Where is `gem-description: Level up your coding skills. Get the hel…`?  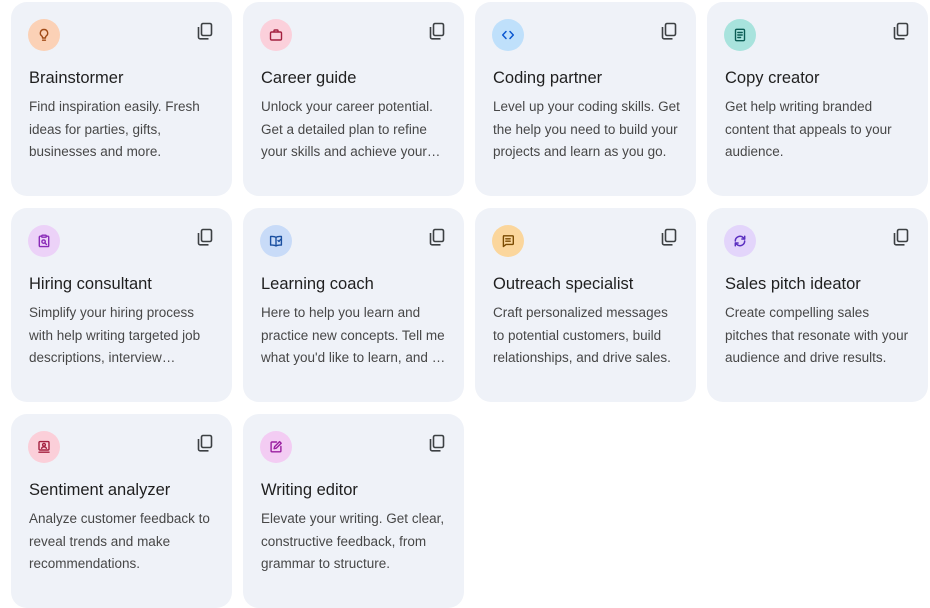
gem-description: Level up your coding skills. Get the hel… is located at coordinates (586, 129).